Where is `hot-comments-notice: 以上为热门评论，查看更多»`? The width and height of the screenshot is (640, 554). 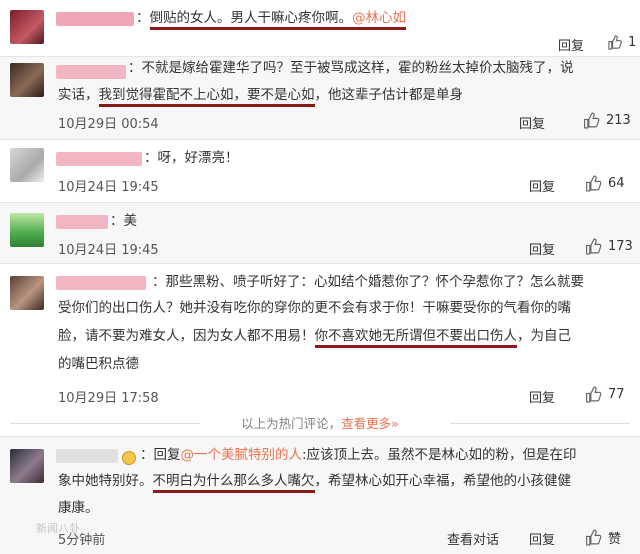 hot-comments-notice: 以上为热门评论，查看更多» is located at coordinates (320, 423).